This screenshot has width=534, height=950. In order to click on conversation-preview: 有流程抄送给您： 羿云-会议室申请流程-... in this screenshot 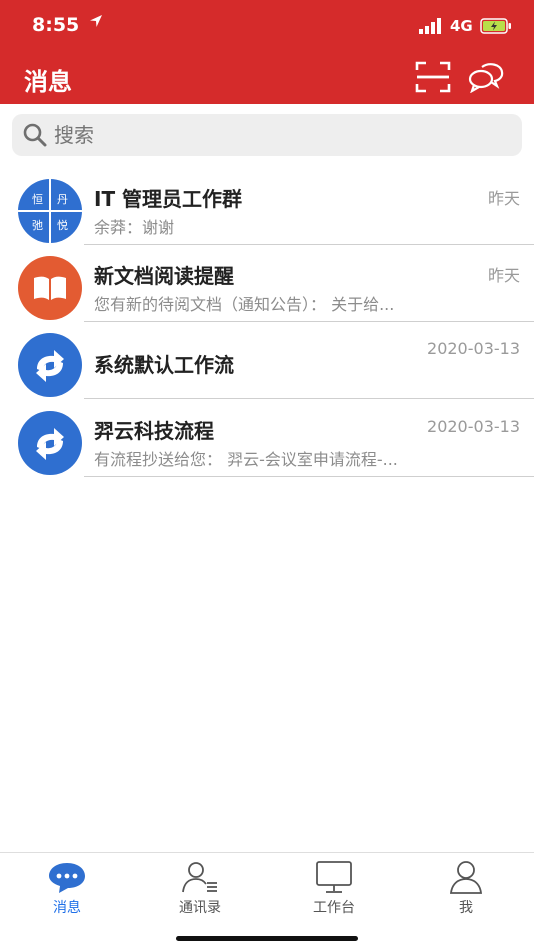, I will do `click(246, 459)`.